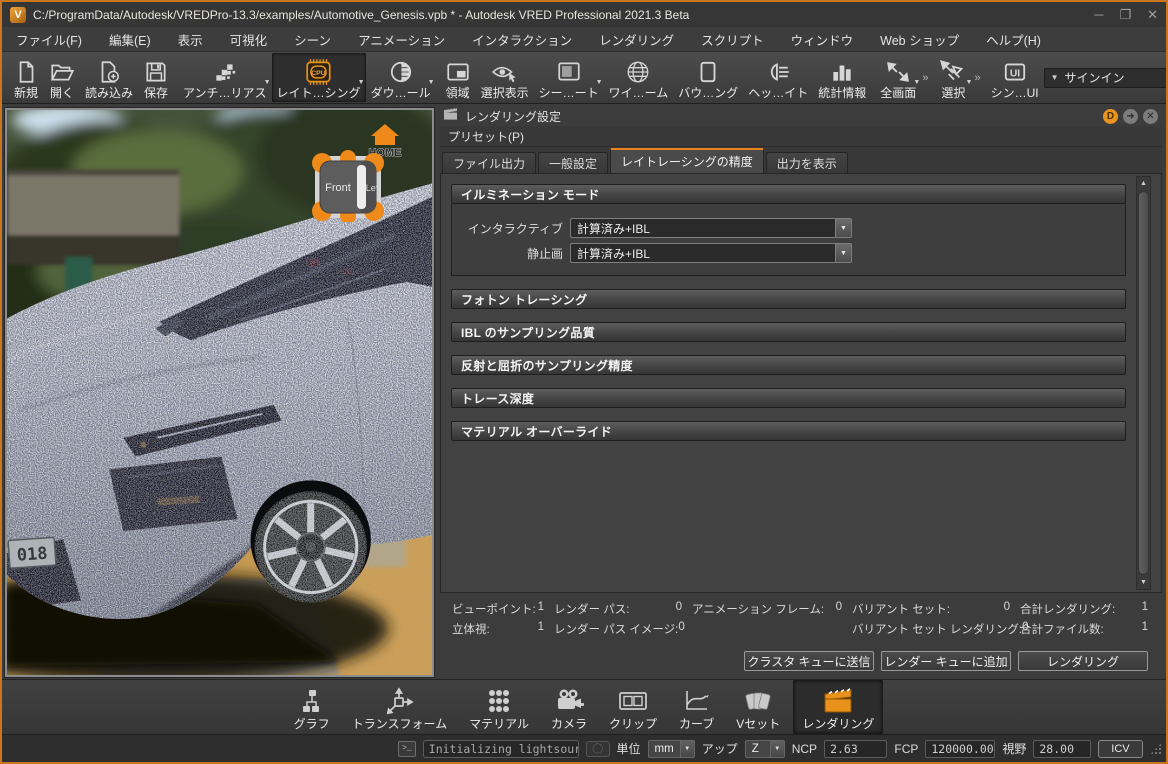 The width and height of the screenshot is (1168, 764). Describe the element at coordinates (569, 77) in the screenshot. I see `tool-viewport-sheet: ▼ シー…ート` at that location.